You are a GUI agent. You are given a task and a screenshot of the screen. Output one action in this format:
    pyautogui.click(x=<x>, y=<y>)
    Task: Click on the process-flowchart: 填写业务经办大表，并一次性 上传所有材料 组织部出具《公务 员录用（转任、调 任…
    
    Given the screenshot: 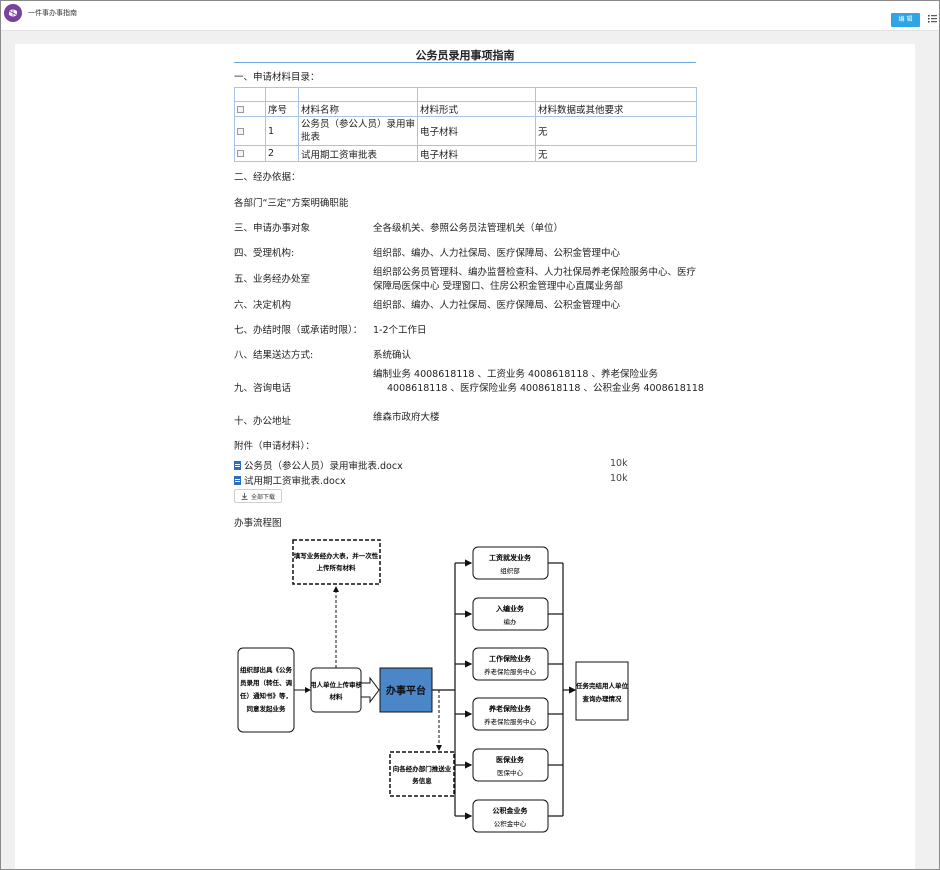 What is the action you would take?
    pyautogui.click(x=433, y=686)
    